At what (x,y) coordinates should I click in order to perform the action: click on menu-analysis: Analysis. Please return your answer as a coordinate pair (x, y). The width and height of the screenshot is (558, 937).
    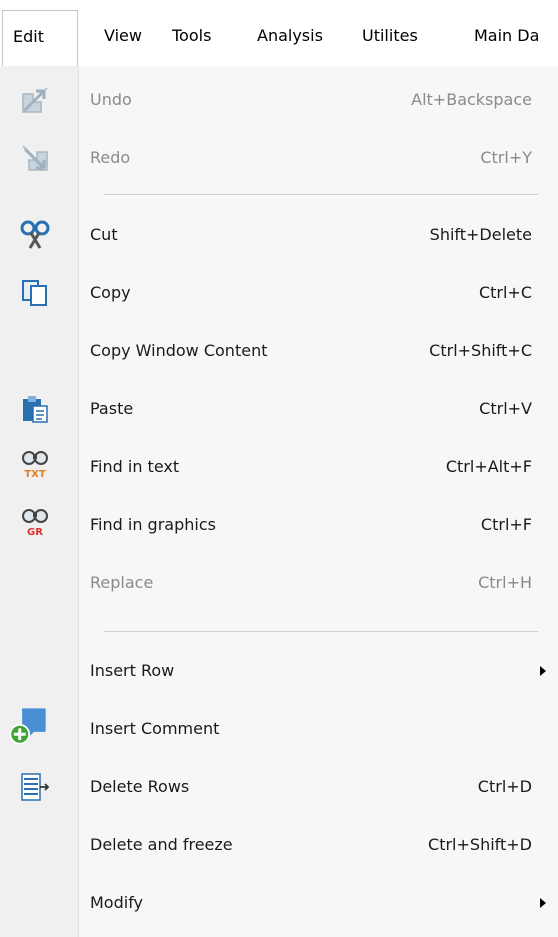
    Looking at the image, I should click on (290, 38).